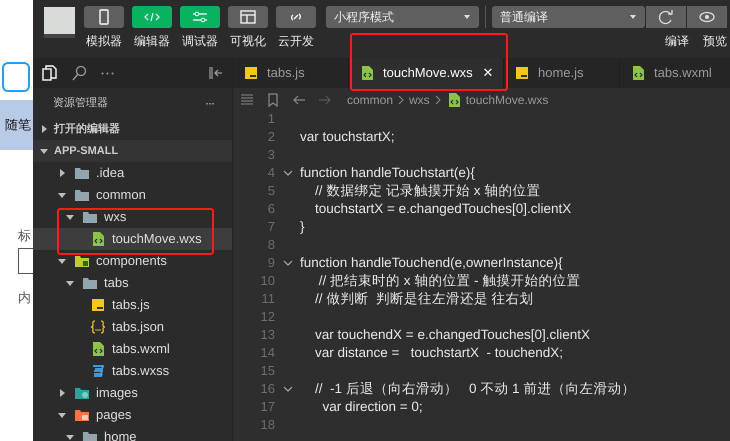 Image resolution: width=730 pixels, height=441 pixels. What do you see at coordinates (488, 73) in the screenshot?
I see `close-button: ✕` at bounding box center [488, 73].